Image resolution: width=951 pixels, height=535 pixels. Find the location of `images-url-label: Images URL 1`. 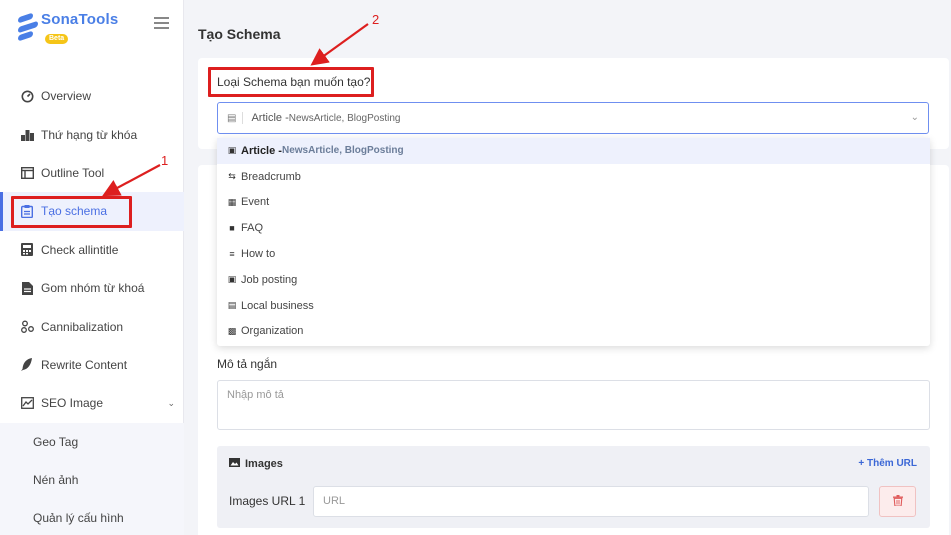

images-url-label: Images URL 1 is located at coordinates (267, 501).